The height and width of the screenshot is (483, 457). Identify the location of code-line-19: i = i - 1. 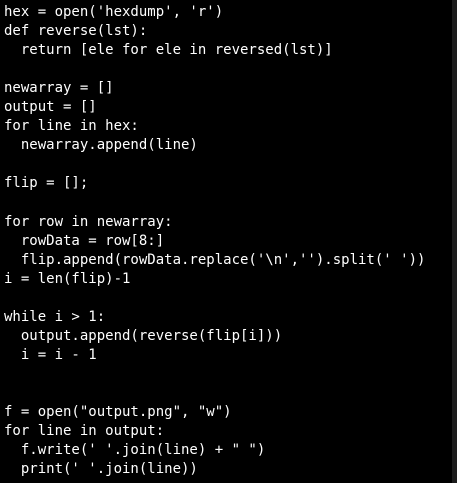
(50, 354).